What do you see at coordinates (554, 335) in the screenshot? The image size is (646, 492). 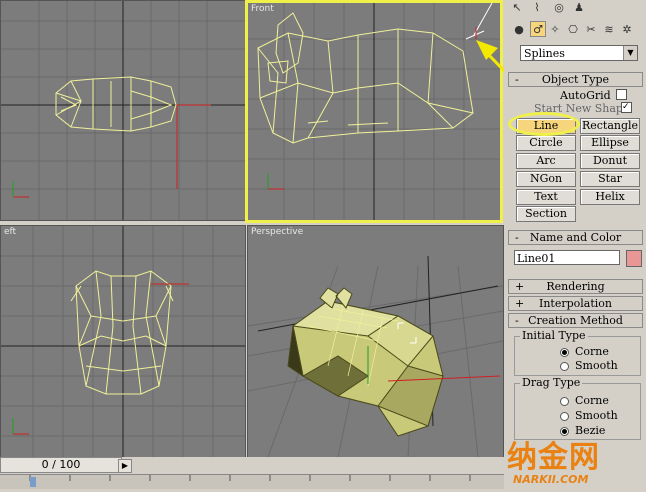 I see `initial-type-label: Initial Type` at bounding box center [554, 335].